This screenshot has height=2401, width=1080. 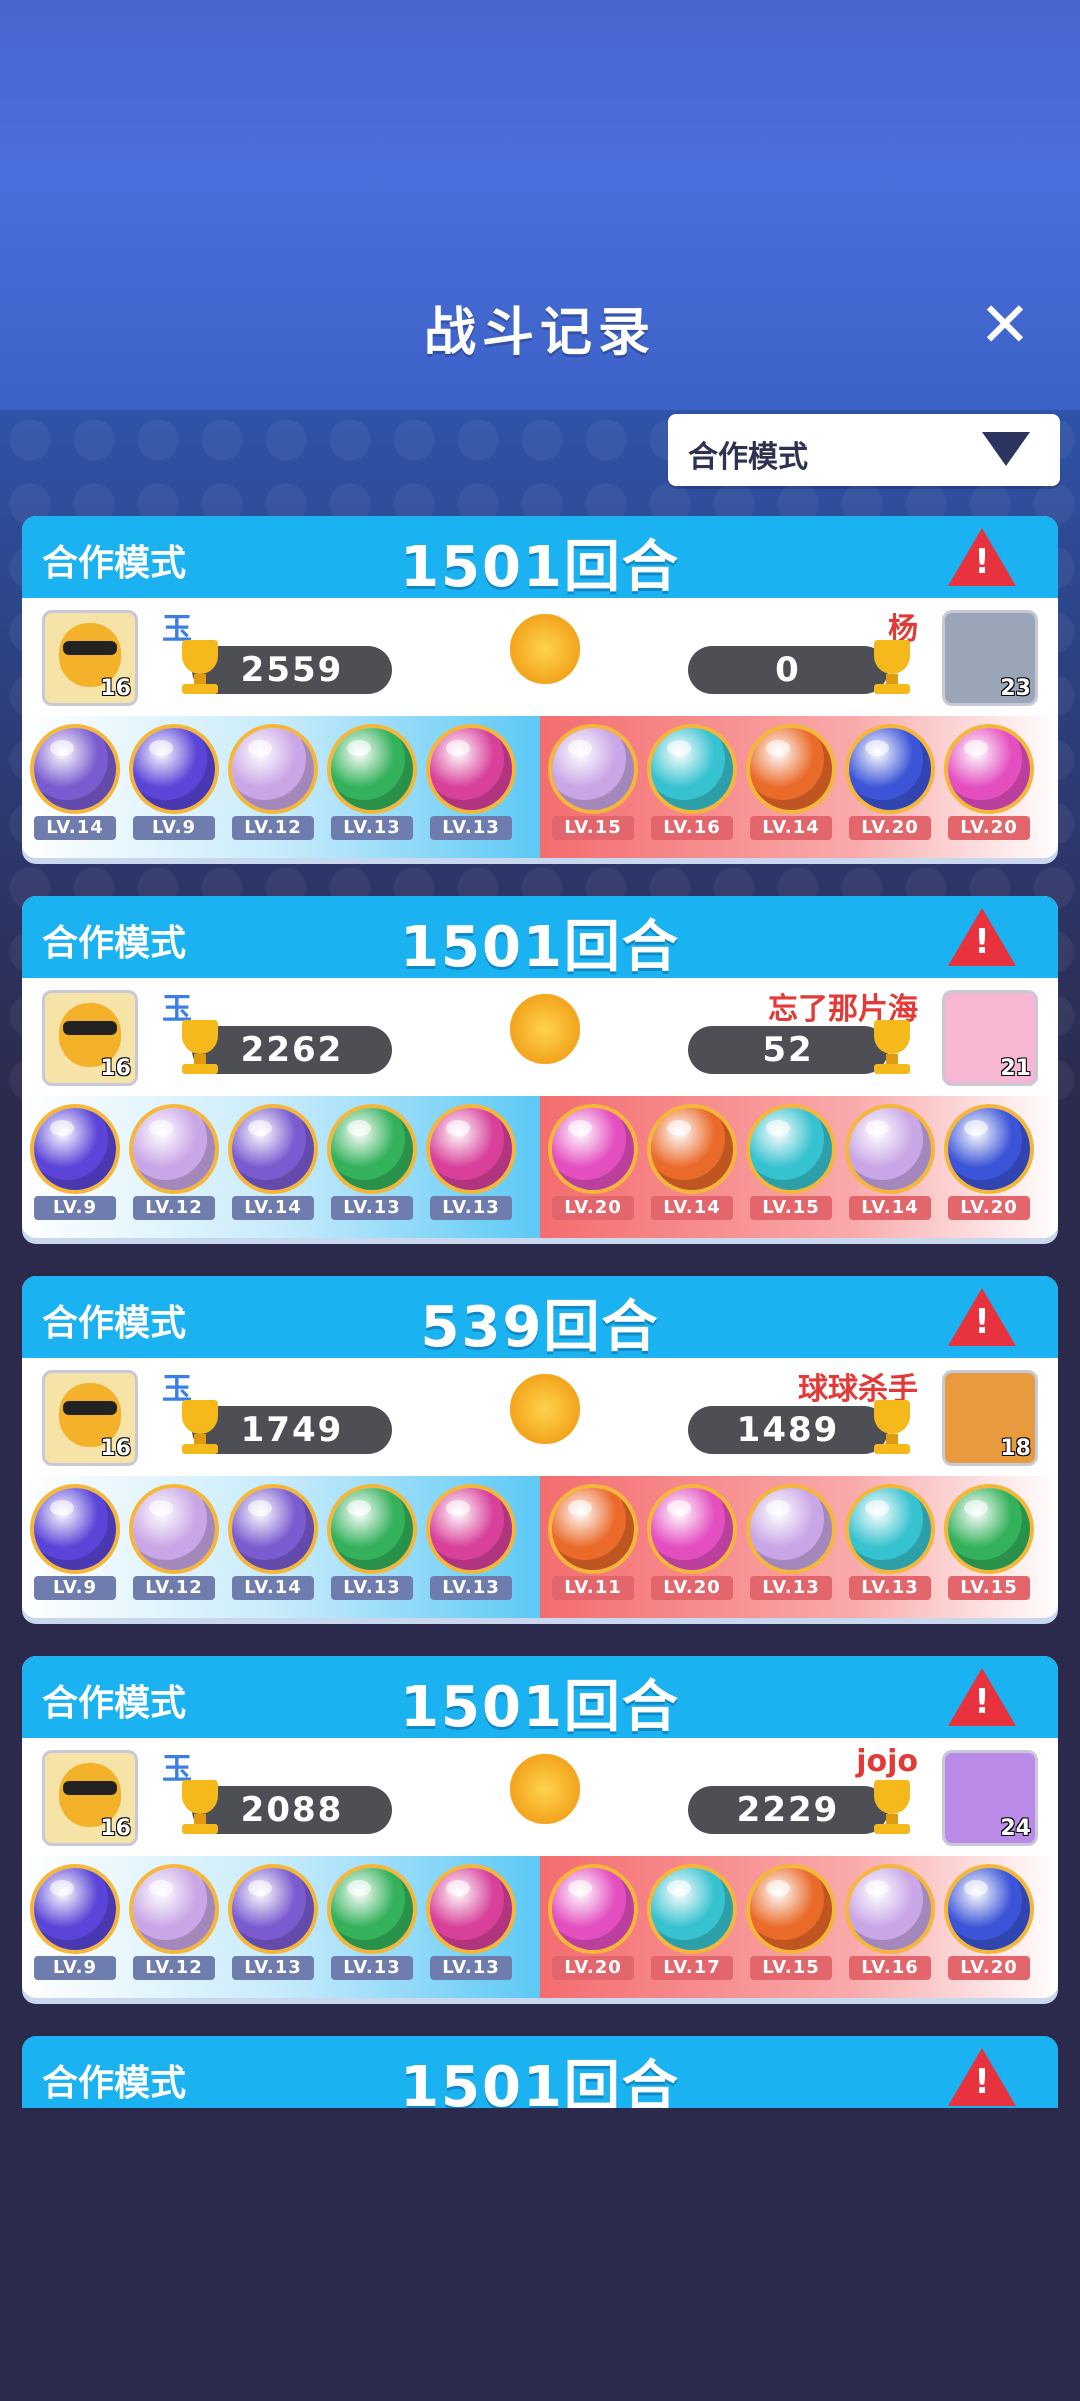 What do you see at coordinates (990, 1798) in the screenshot?
I see `right-avatar: 24` at bounding box center [990, 1798].